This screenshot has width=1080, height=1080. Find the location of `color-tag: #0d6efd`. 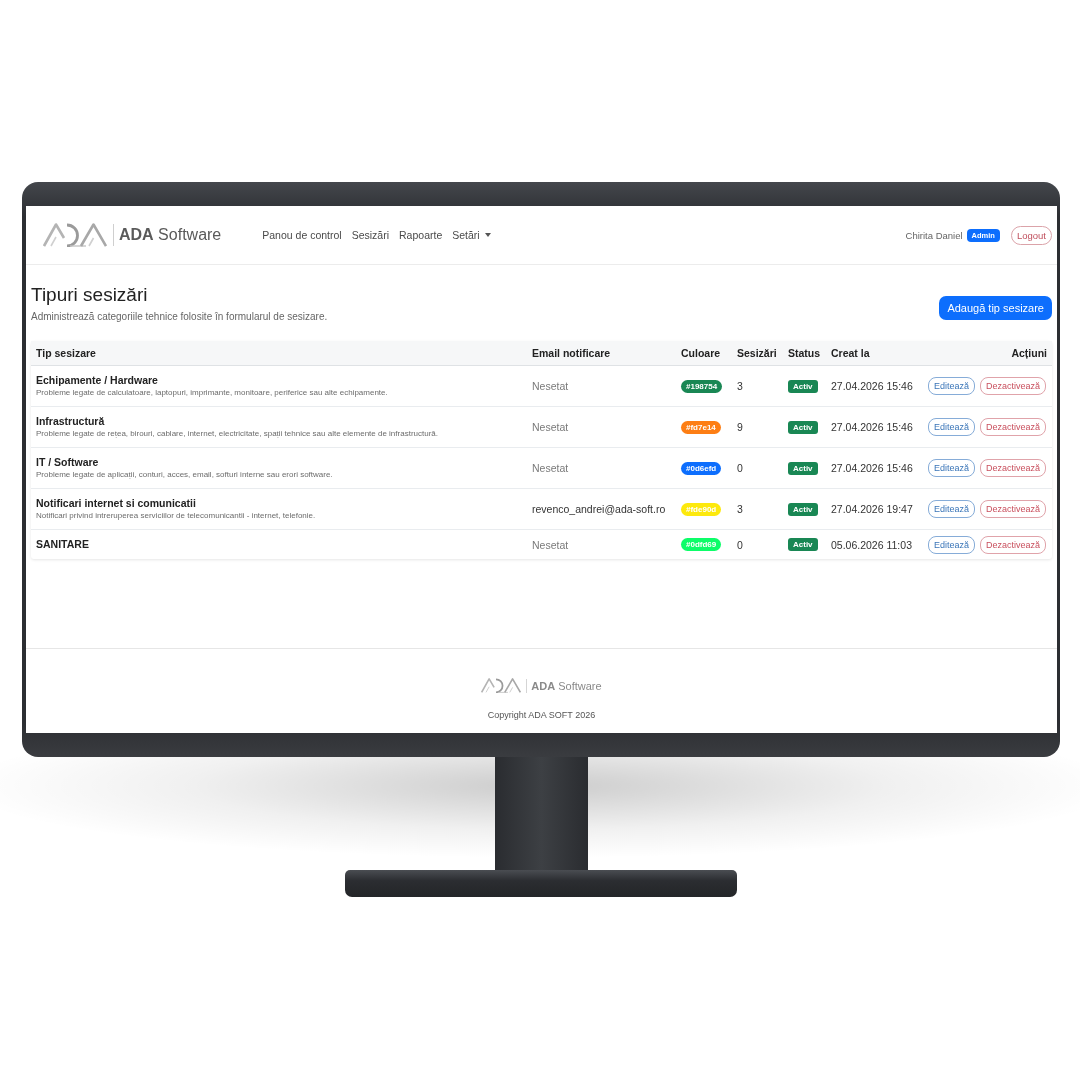

color-tag: #0d6efd is located at coordinates (701, 468).